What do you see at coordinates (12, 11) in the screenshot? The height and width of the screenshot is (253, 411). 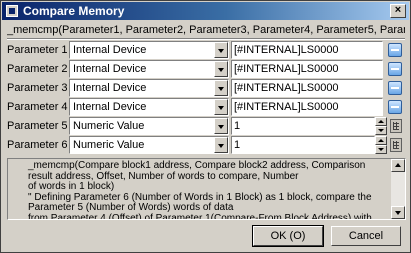 I see `app-icon` at bounding box center [12, 11].